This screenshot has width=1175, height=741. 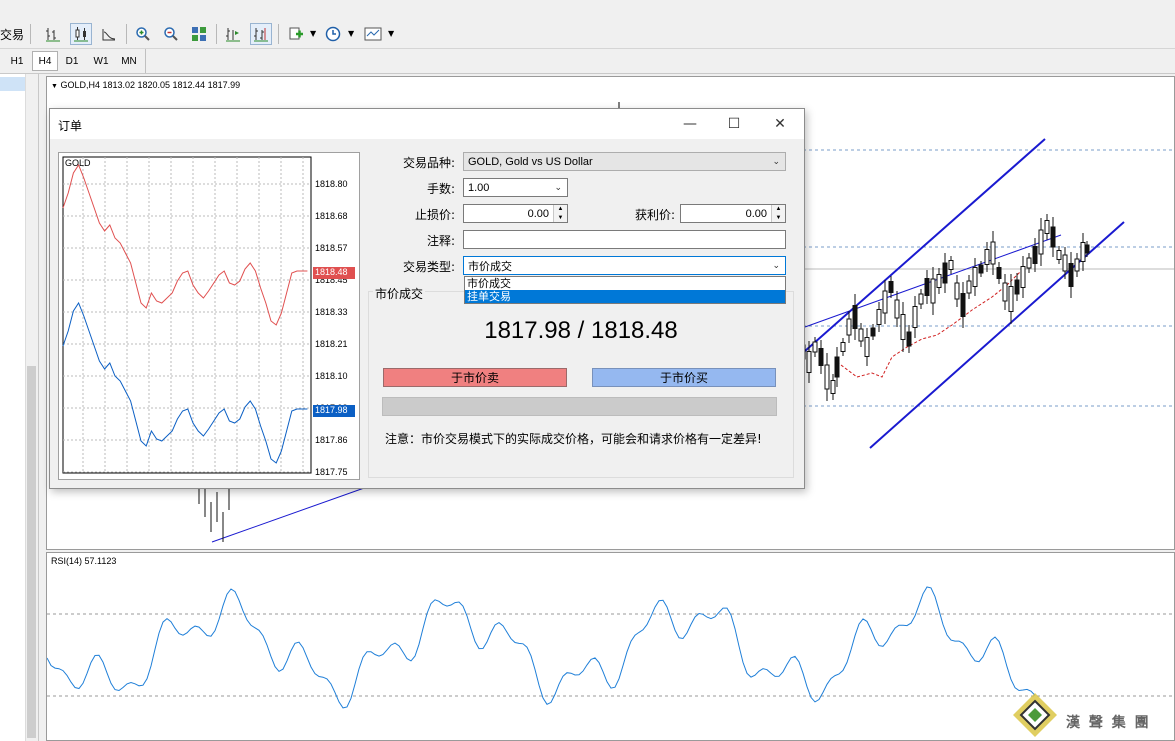 What do you see at coordinates (171, 34) in the screenshot?
I see `zoom-out-icon` at bounding box center [171, 34].